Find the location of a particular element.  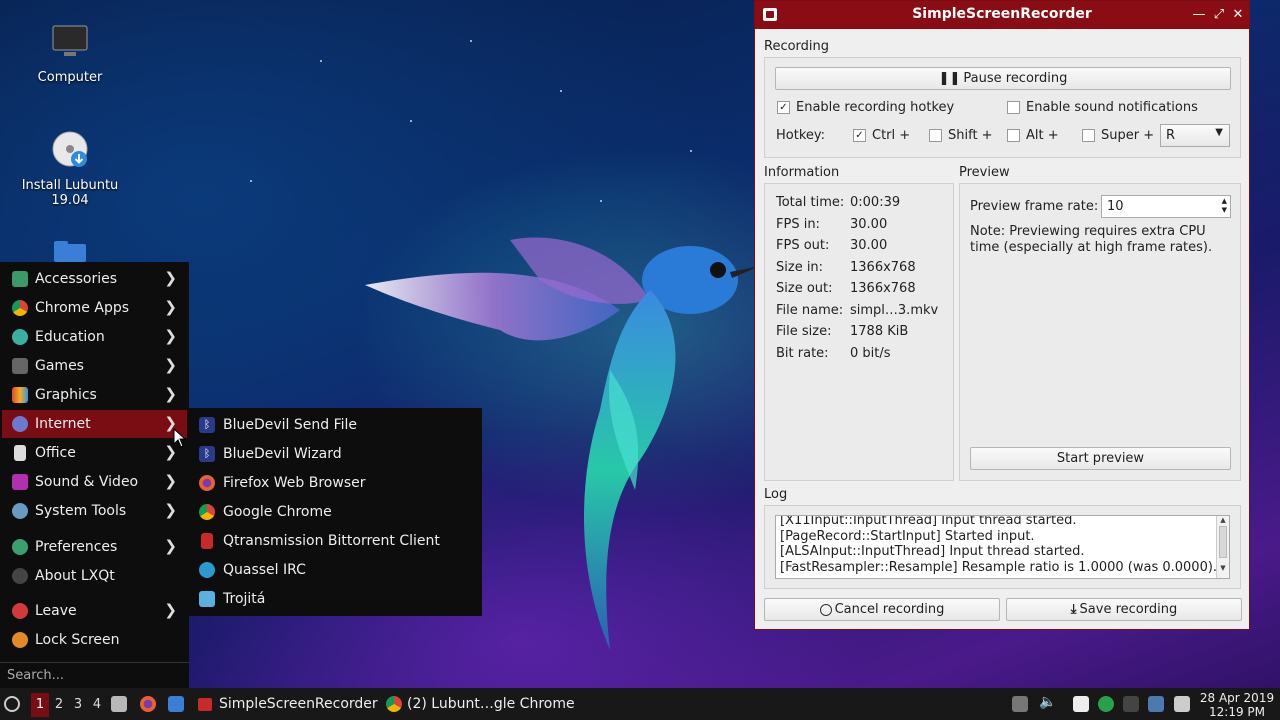

menu-item-preferences: Preferences ❯ is located at coordinates (94, 547).